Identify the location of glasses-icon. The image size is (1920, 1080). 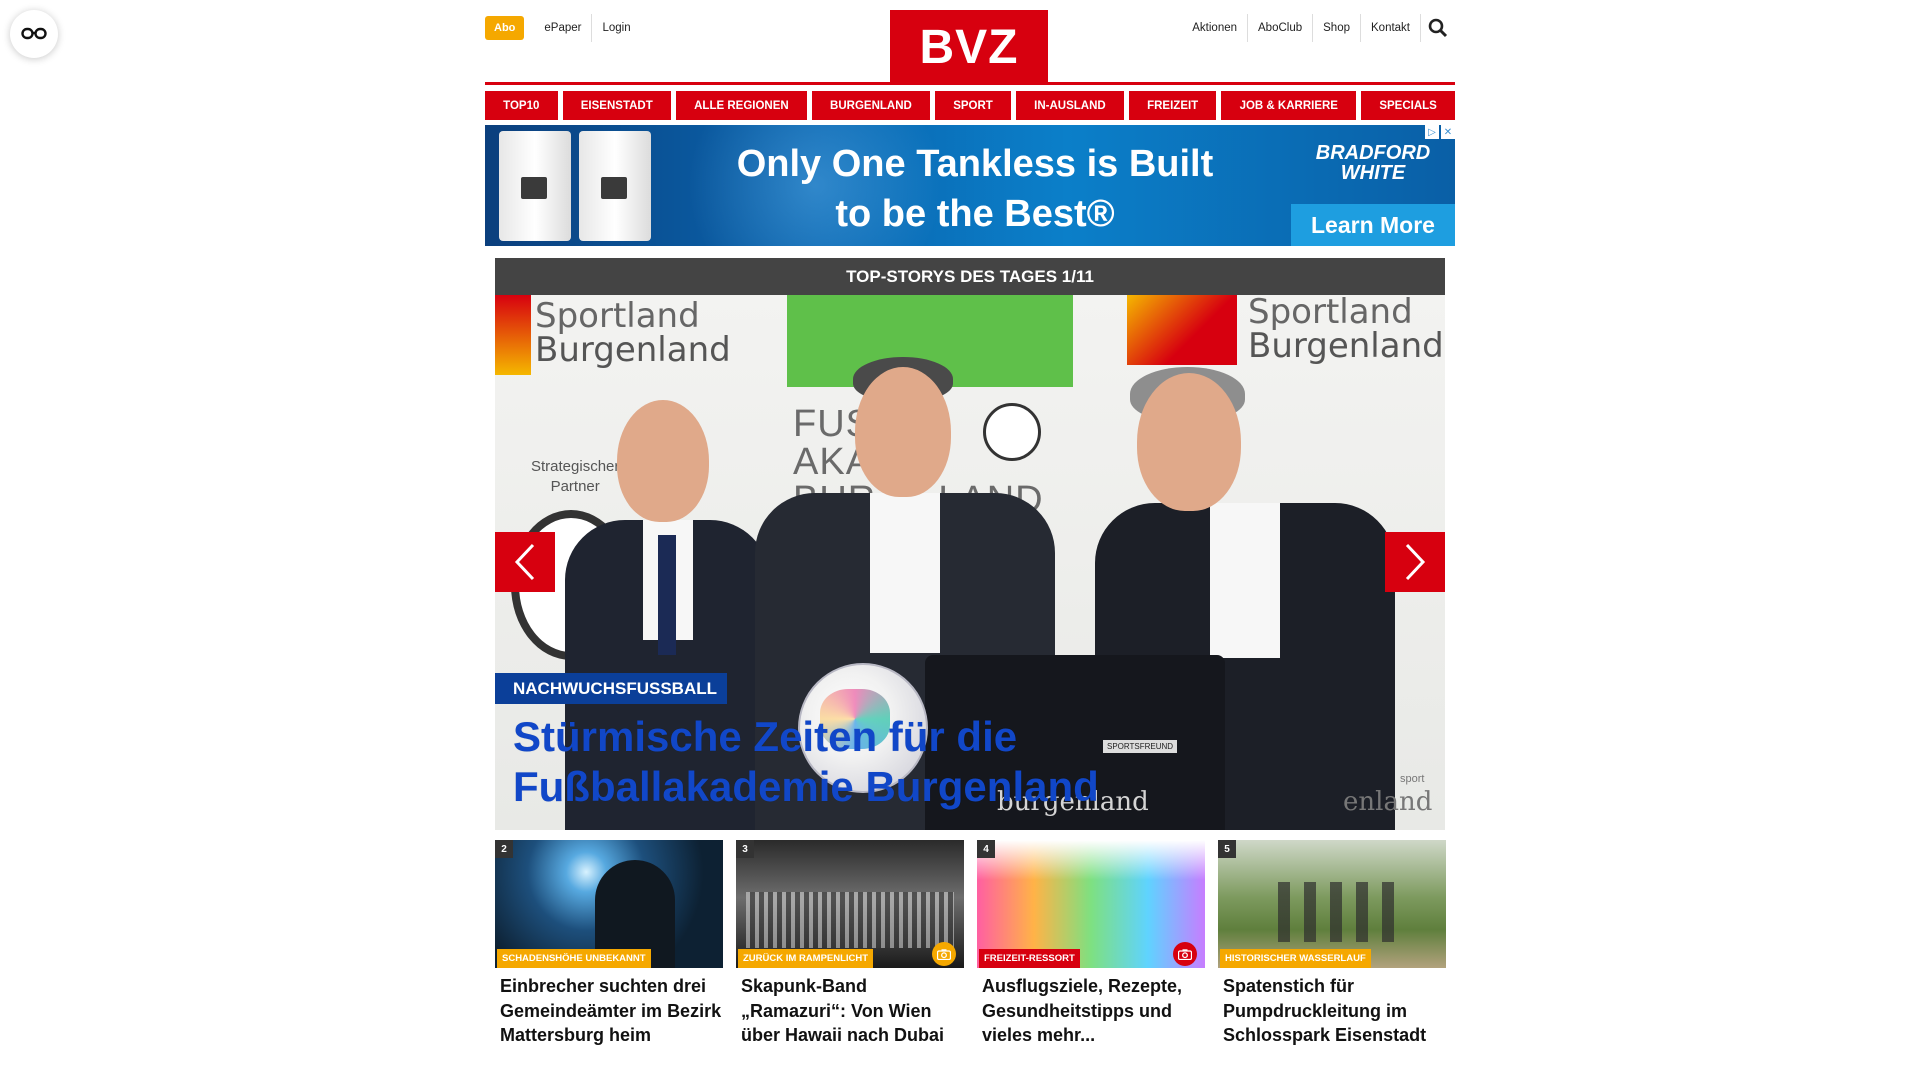
(34, 33).